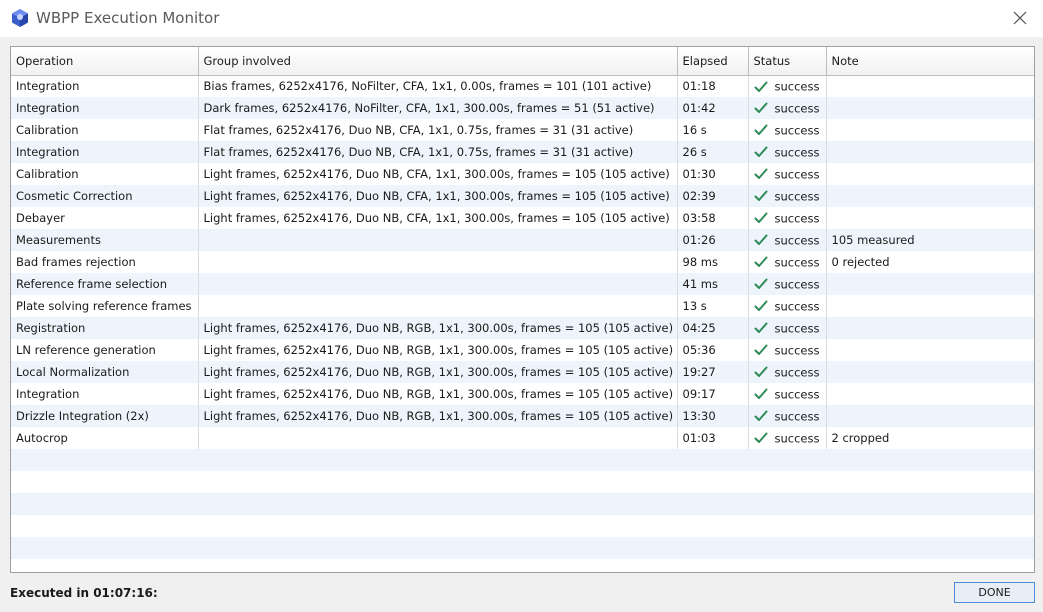 The image size is (1043, 612). Describe the element at coordinates (930, 61) in the screenshot. I see `column-header-note: Note` at that location.